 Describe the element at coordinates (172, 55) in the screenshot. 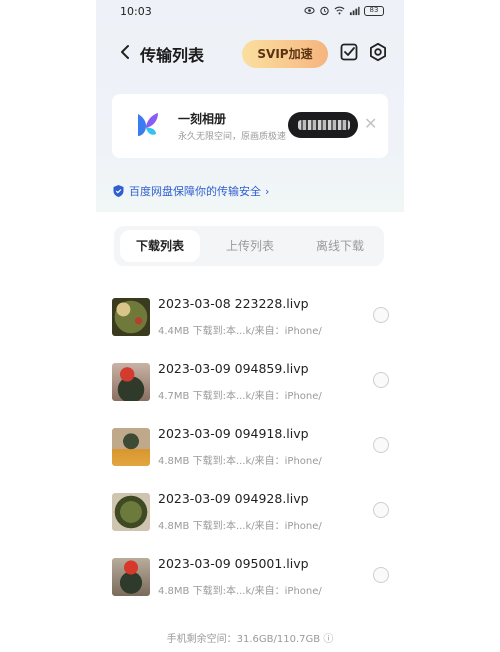

I see `page-title: 传输列表` at that location.